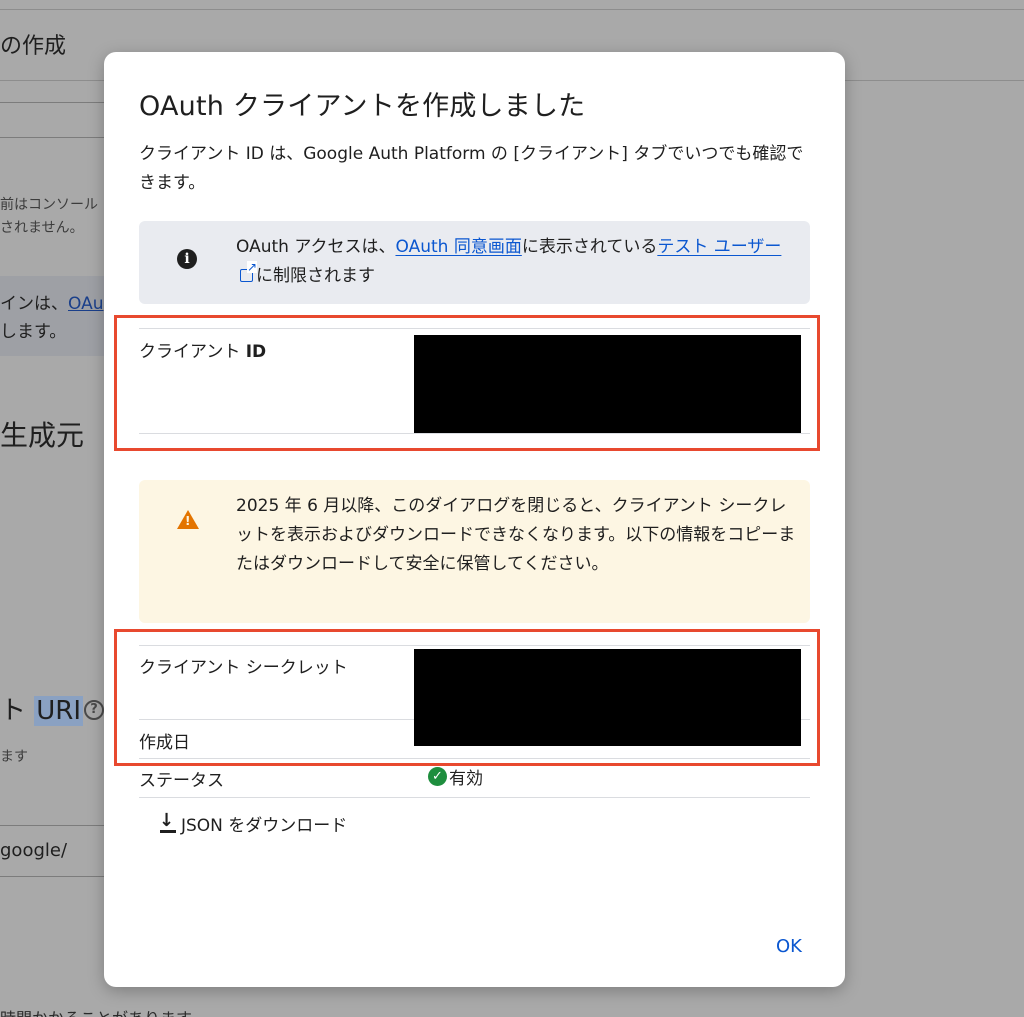 This screenshot has height=1017, width=1024. I want to click on section-title-highlight: URI, so click(59, 711).